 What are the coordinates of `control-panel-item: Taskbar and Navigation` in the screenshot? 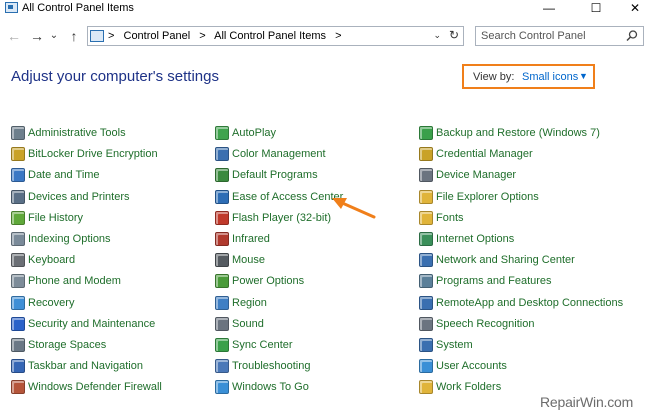 It's located at (77, 366).